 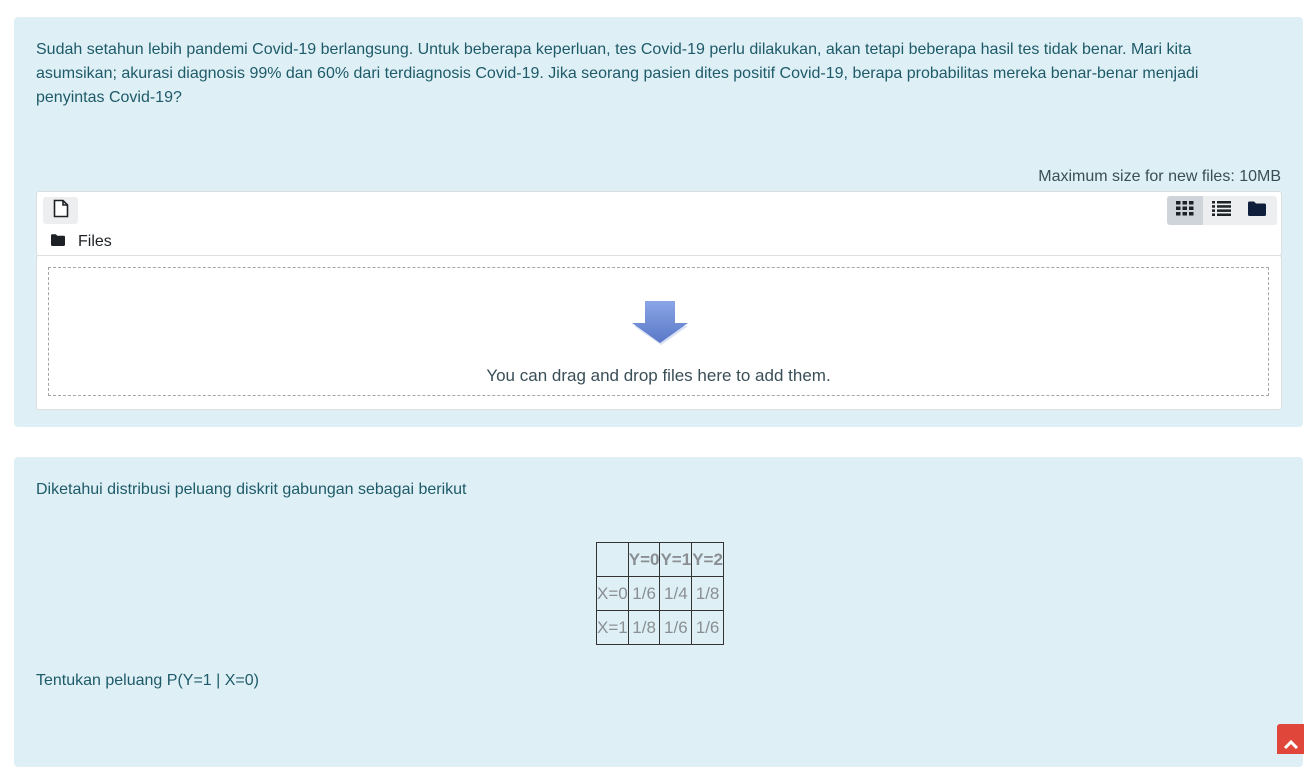 I want to click on table-header-row: Y=0 Y=1 Y=2, so click(x=660, y=559).